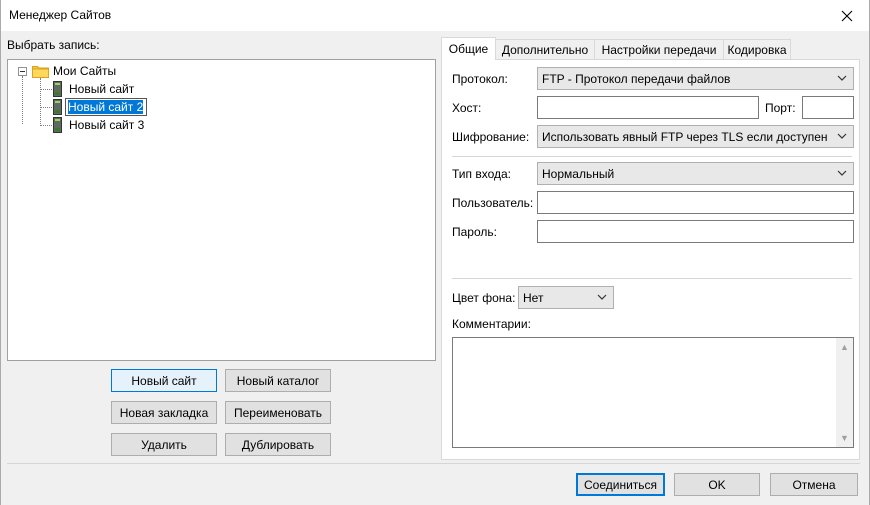 The width and height of the screenshot is (870, 505). Describe the element at coordinates (484, 298) in the screenshot. I see `bgcolor-label: Цвет фона:` at that location.